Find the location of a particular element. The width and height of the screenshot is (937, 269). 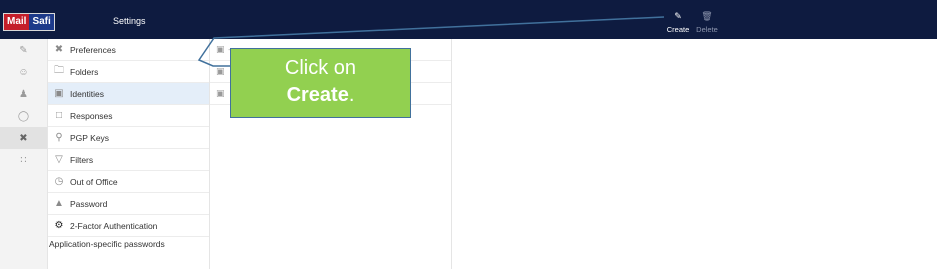

callout-line2: Create. is located at coordinates (320, 95).